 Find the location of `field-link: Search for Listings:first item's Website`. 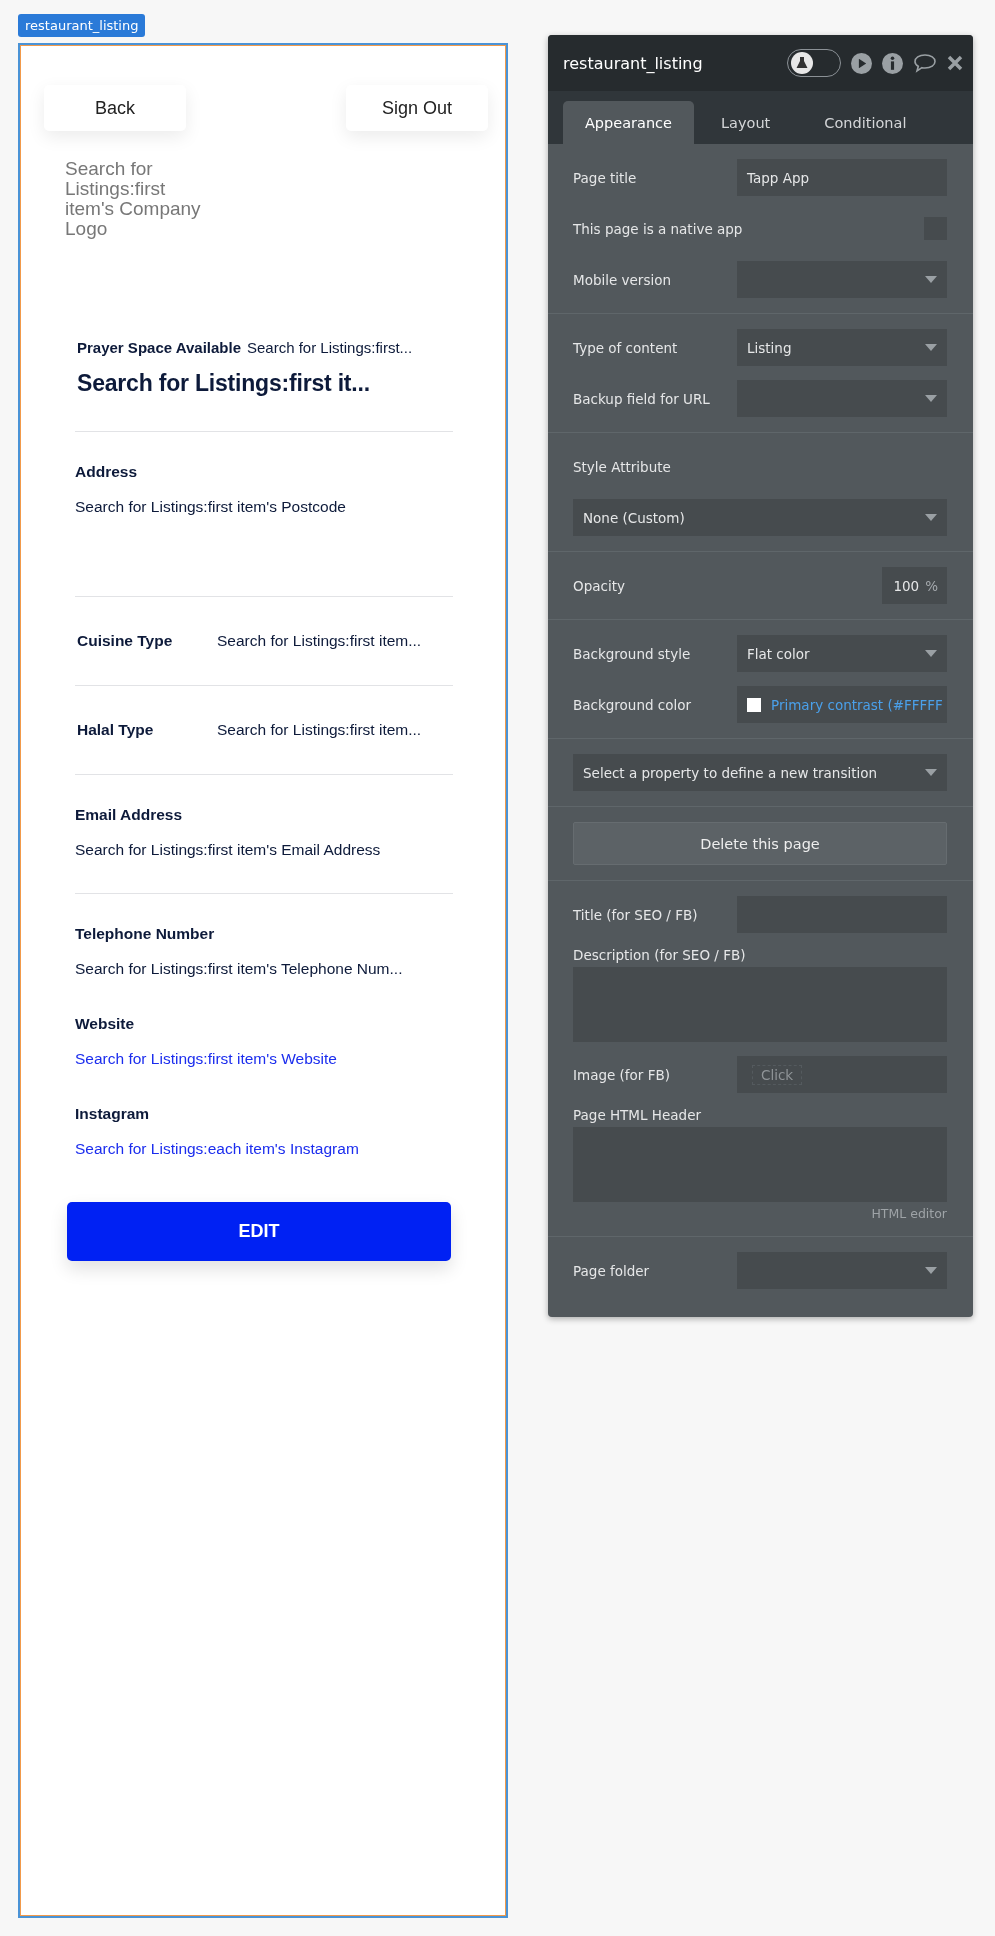

field-link: Search for Listings:first item's Website is located at coordinates (264, 1059).